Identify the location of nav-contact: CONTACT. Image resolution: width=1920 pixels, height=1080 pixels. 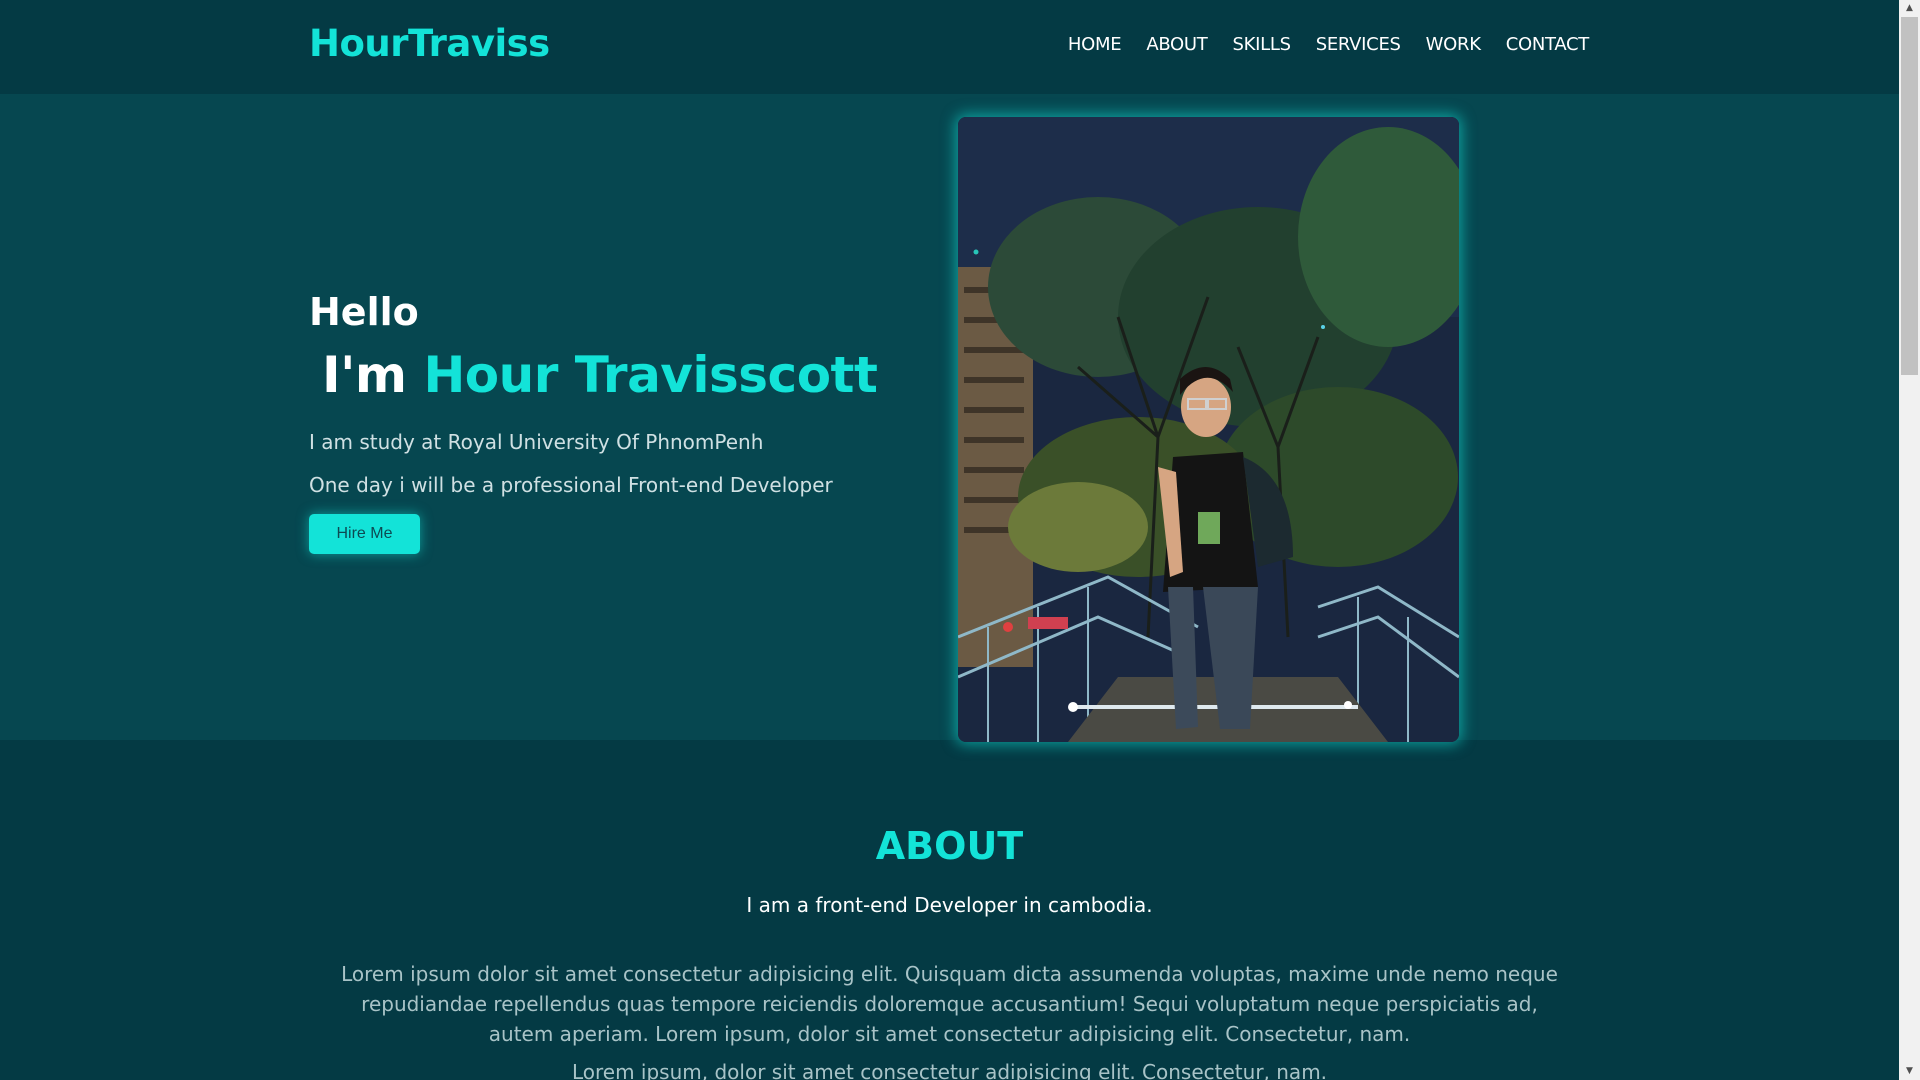
(1548, 44).